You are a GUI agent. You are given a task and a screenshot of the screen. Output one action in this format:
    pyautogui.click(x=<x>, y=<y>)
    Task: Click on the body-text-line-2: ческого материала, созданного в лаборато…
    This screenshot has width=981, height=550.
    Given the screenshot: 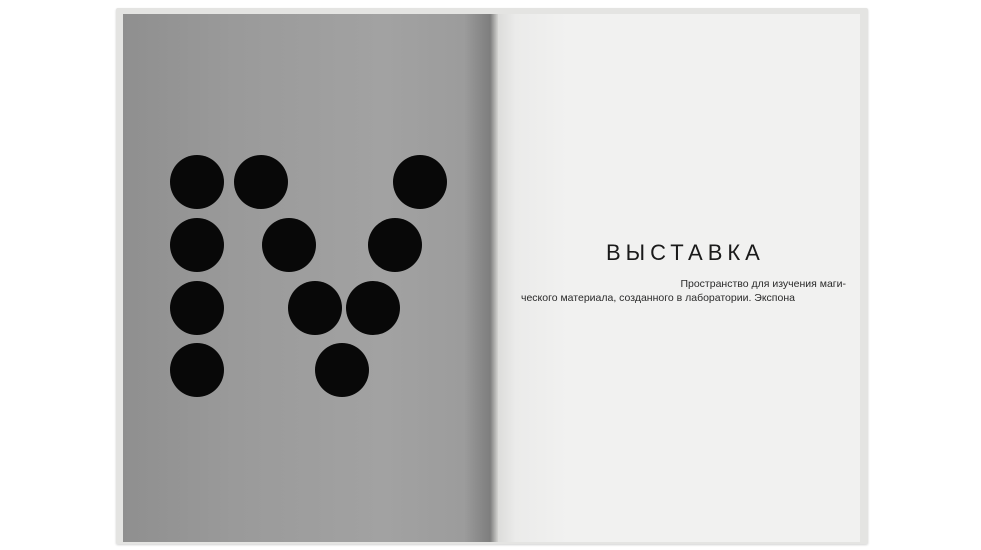 What is the action you would take?
    pyautogui.click(x=658, y=298)
    